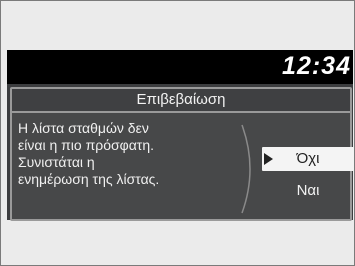 This screenshot has width=355, height=266. Describe the element at coordinates (89, 179) in the screenshot. I see `message-line: ενημέρωση της λίστας.` at that location.